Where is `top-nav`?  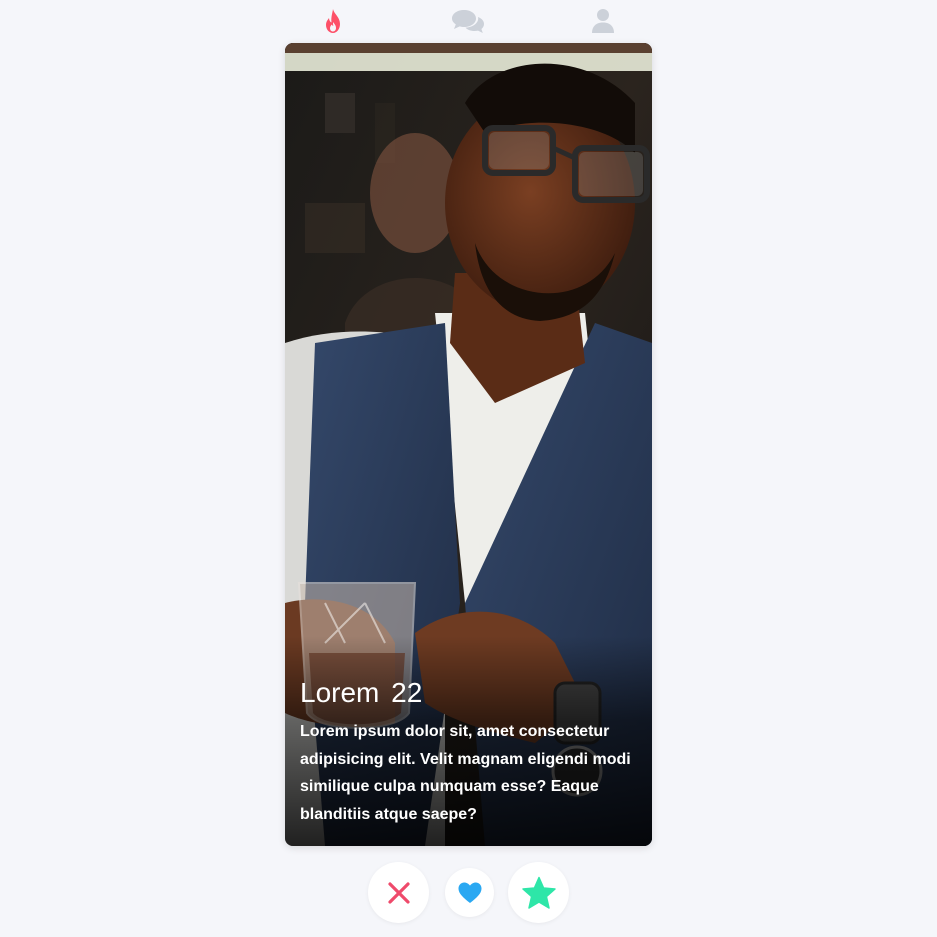
top-nav is located at coordinates (468, 21).